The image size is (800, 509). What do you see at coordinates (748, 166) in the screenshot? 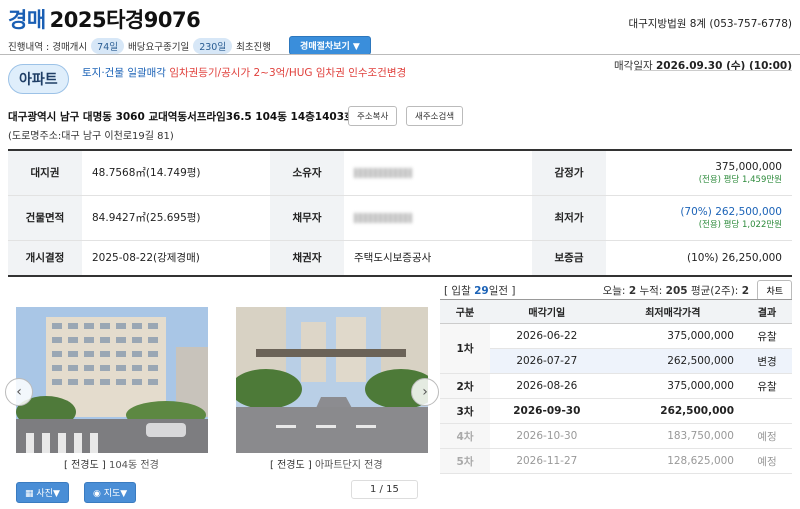
I see `appraisal-value: 375,000,000` at bounding box center [748, 166].